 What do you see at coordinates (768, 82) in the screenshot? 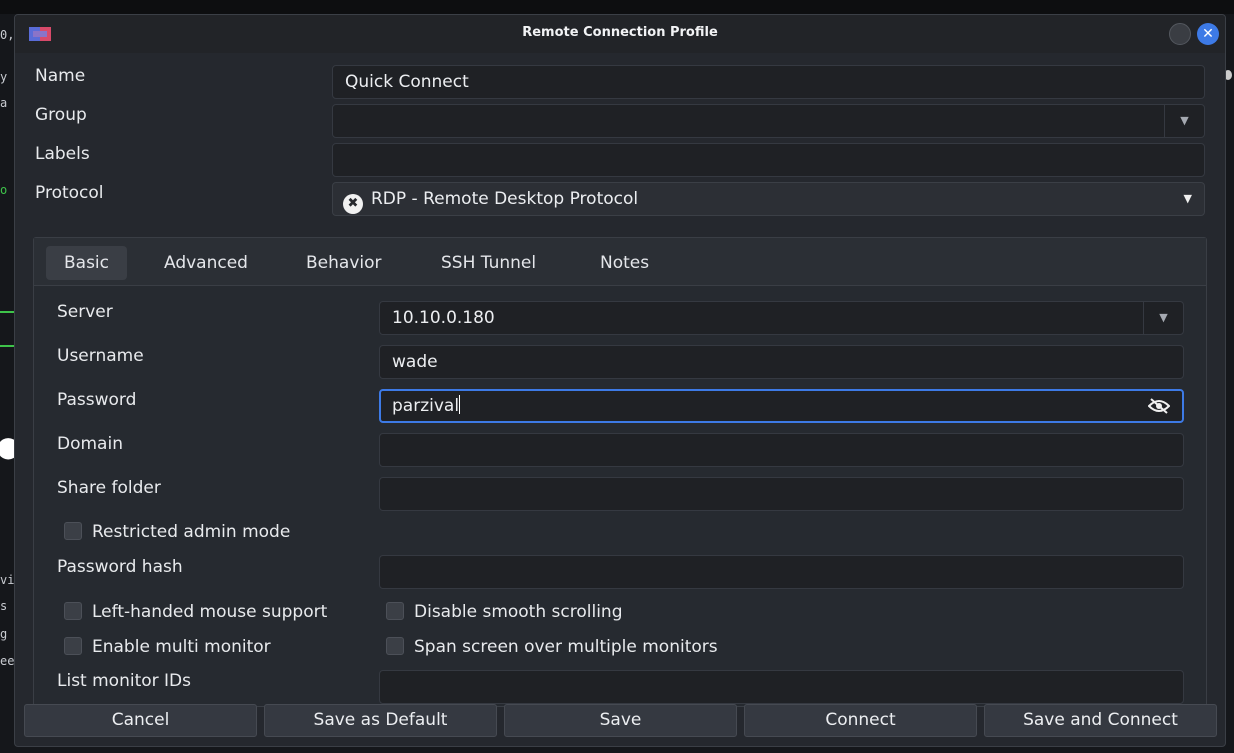
I see `name-input: Quick Connect` at bounding box center [768, 82].